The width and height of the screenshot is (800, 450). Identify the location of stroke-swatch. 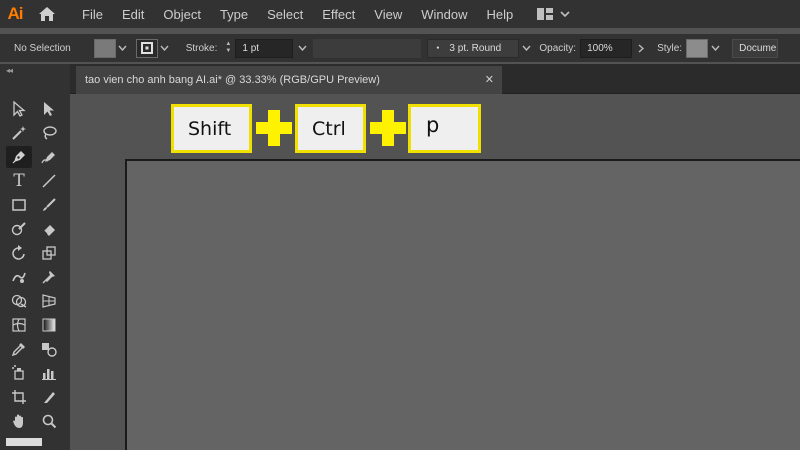
(146, 48).